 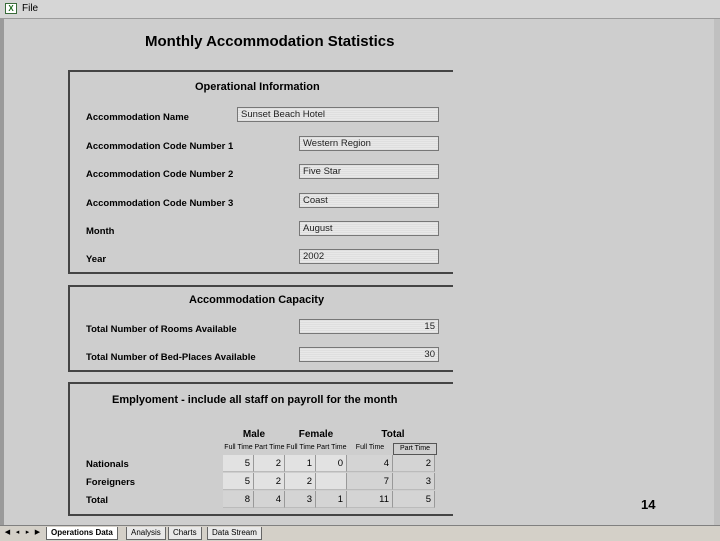 What do you see at coordinates (369, 228) in the screenshot?
I see `month-field: August` at bounding box center [369, 228].